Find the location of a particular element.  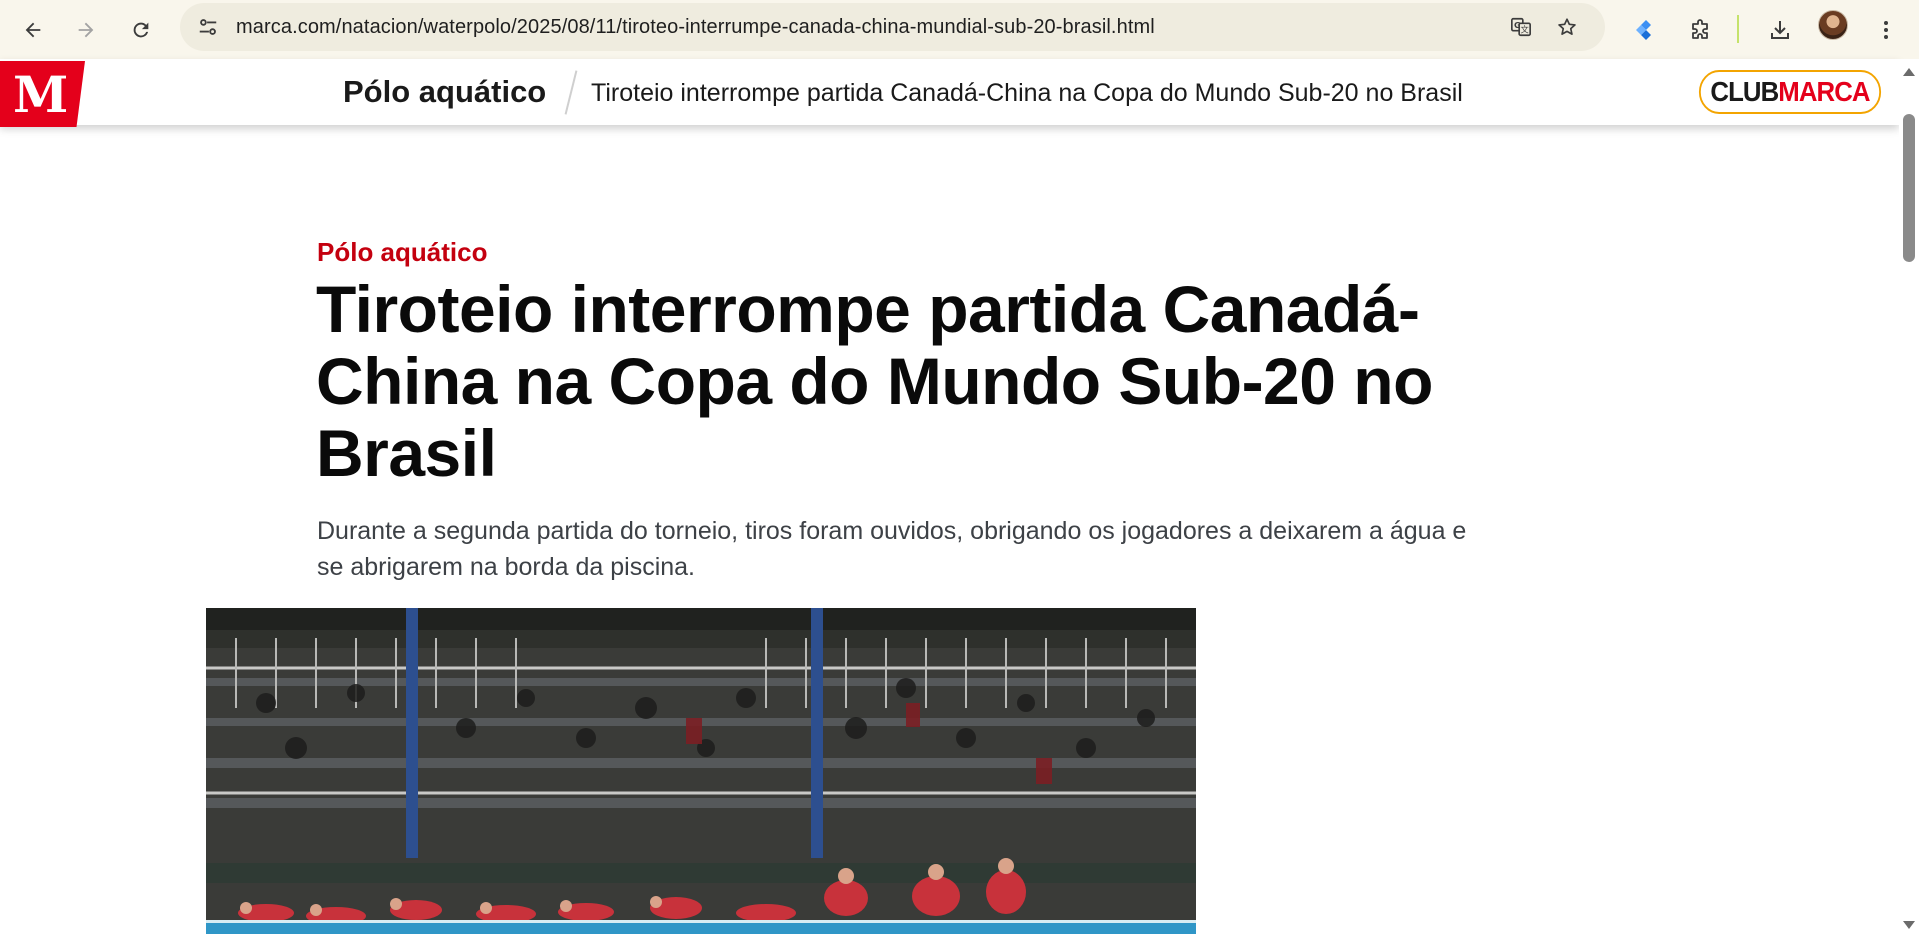

bookmark-button is located at coordinates (1567, 27).